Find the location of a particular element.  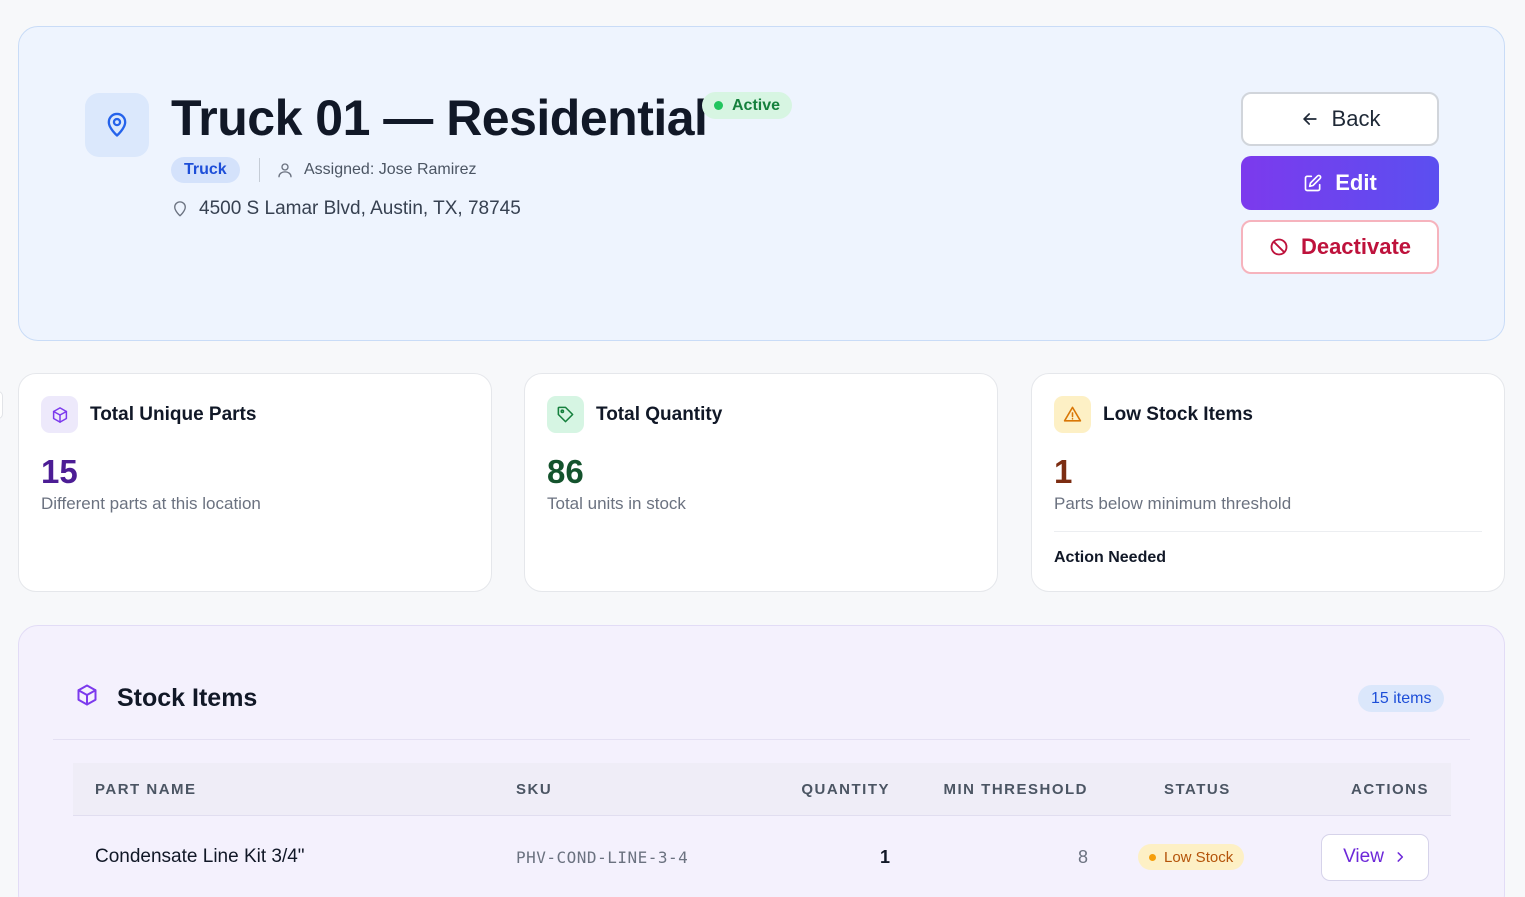

status-label: Active is located at coordinates (756, 105).